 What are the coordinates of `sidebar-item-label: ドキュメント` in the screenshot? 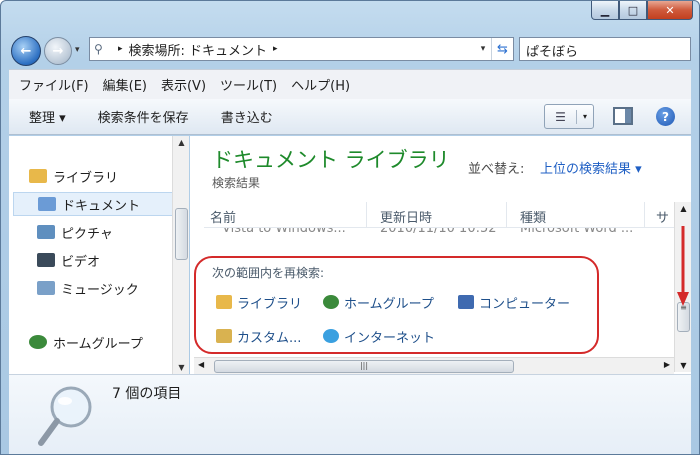 It's located at (101, 206).